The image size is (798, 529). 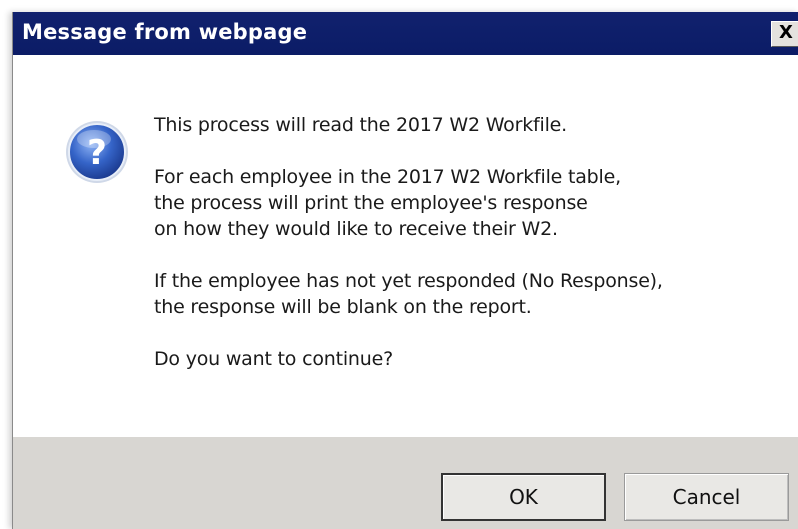 What do you see at coordinates (273, 359) in the screenshot?
I see `message-question: Do you want to continue?` at bounding box center [273, 359].